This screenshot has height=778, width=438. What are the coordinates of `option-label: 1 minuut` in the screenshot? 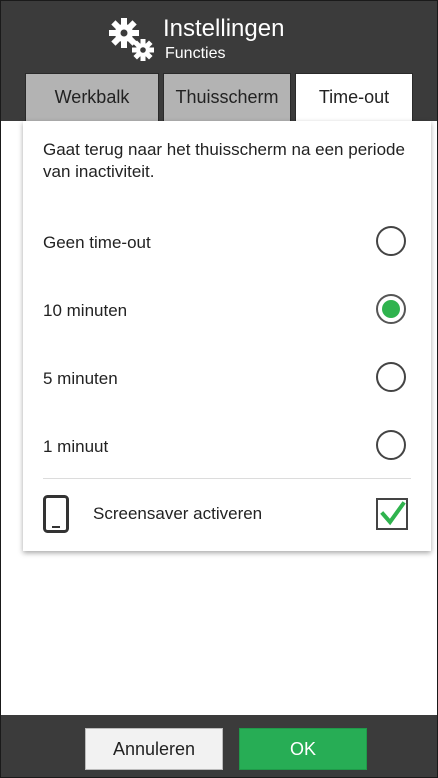 It's located at (76, 446).